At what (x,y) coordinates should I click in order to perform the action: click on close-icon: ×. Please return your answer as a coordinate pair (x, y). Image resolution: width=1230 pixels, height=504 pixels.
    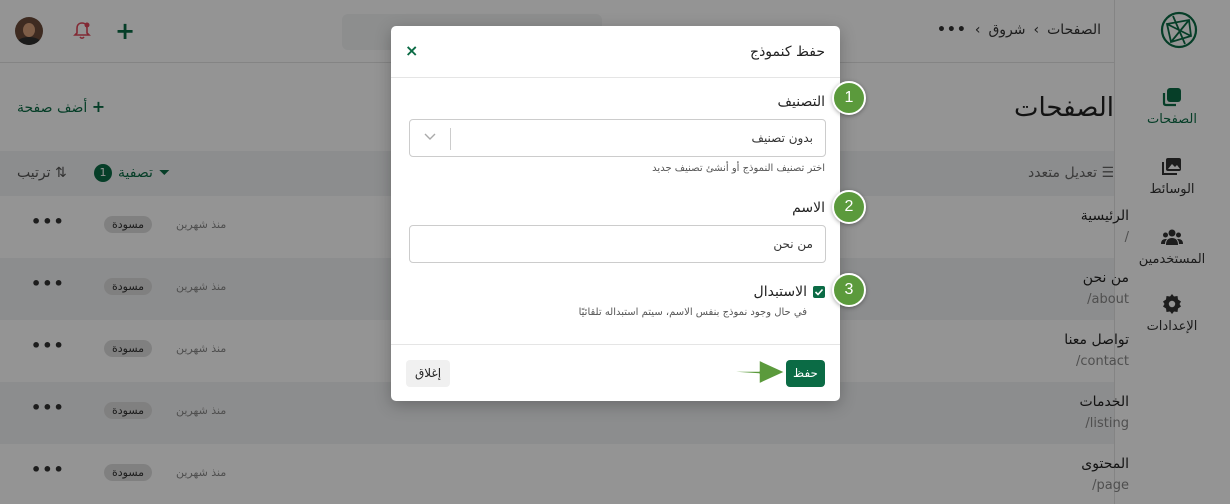
    Looking at the image, I should click on (411, 50).